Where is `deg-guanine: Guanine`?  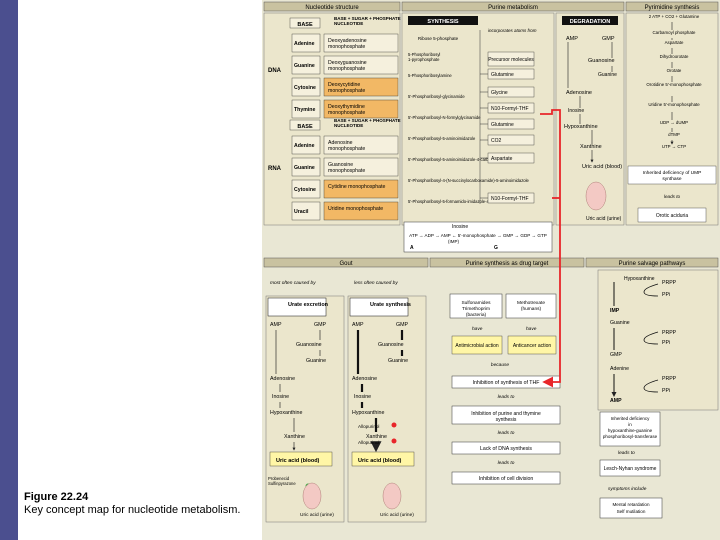
deg-guanine: Guanine is located at coordinates (607, 75).